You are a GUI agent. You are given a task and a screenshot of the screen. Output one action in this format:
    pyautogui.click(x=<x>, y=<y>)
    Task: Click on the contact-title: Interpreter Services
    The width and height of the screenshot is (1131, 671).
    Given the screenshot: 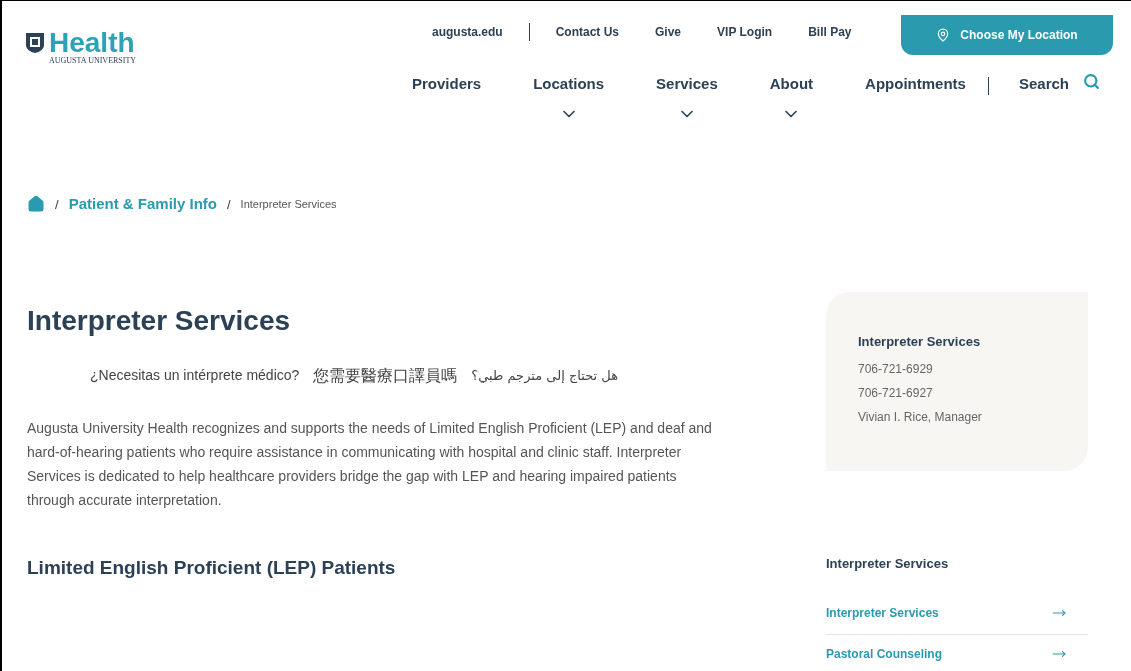 What is the action you would take?
    pyautogui.click(x=920, y=342)
    